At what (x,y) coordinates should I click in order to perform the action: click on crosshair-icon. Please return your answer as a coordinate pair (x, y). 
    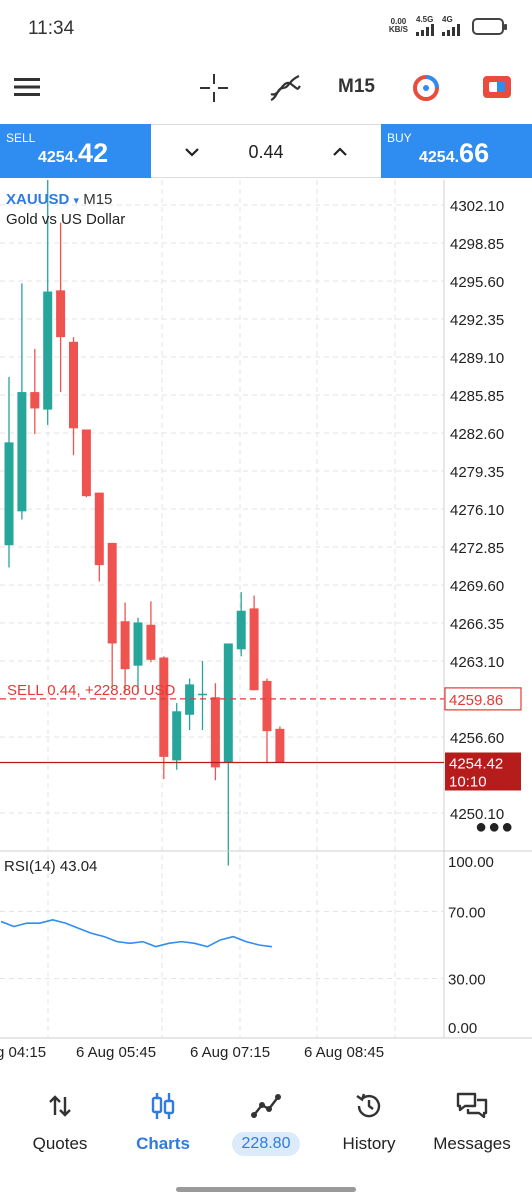
    Looking at the image, I should click on (214, 88).